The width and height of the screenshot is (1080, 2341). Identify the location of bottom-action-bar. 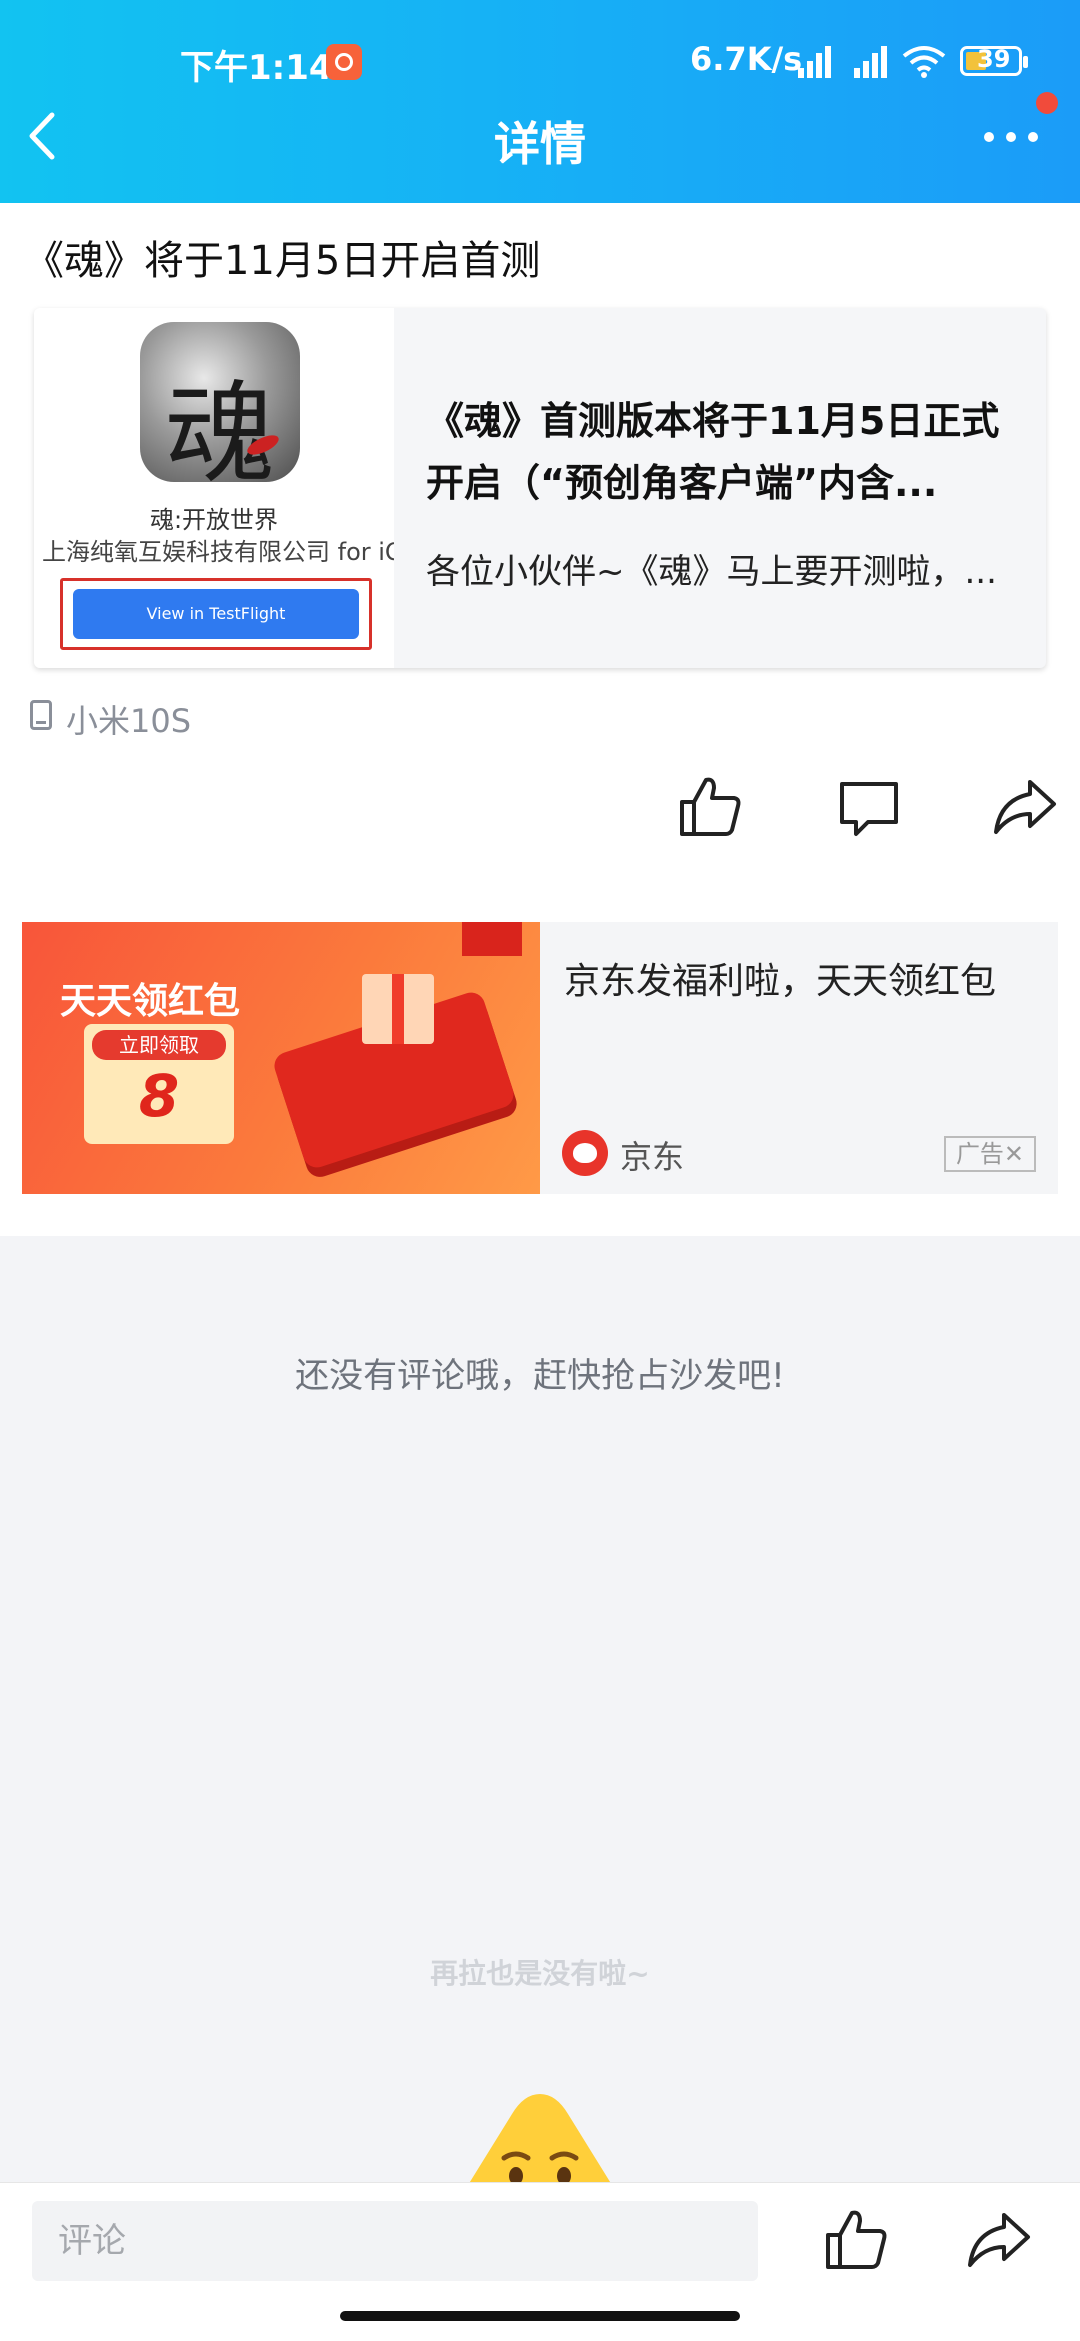
(540, 2261).